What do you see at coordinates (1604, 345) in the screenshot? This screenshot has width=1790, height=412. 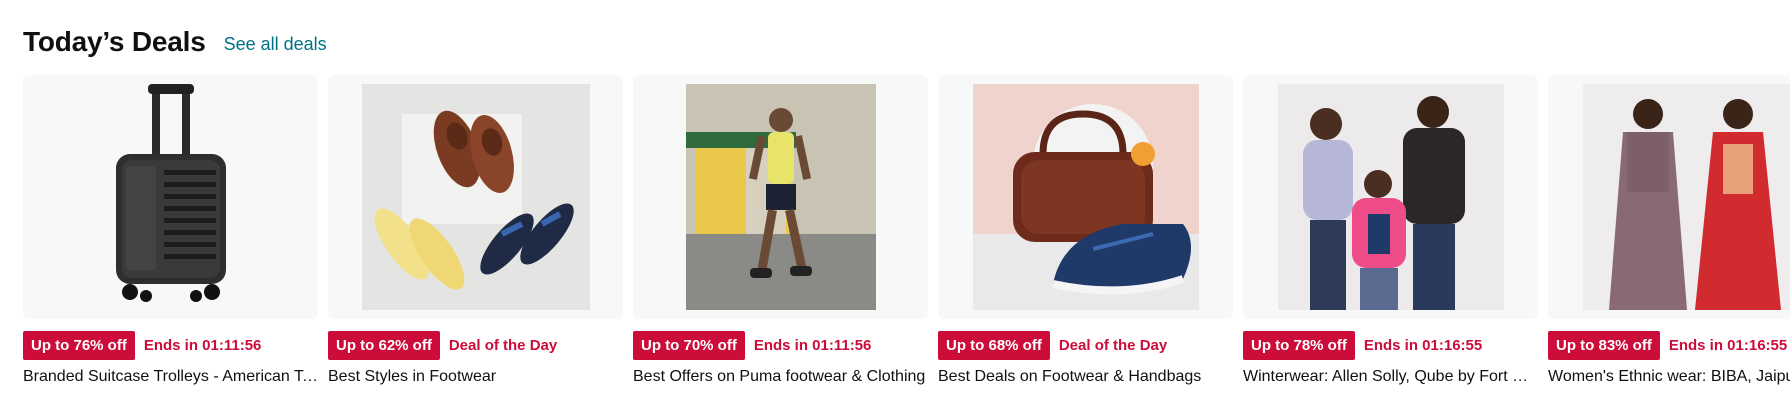 I see `discount-badge: Up to 83% off` at bounding box center [1604, 345].